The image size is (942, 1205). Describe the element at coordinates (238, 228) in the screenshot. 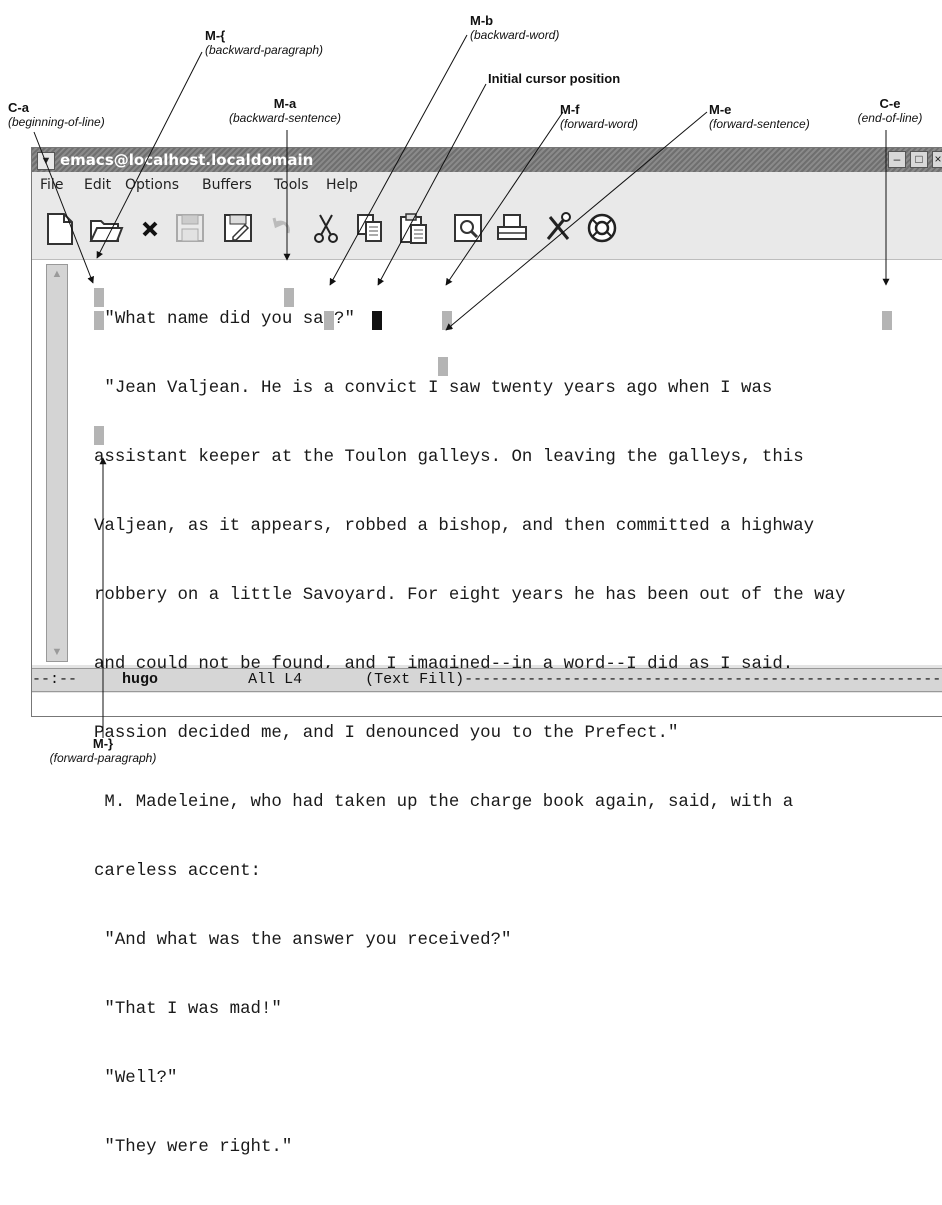

I see `save-as-icon` at that location.